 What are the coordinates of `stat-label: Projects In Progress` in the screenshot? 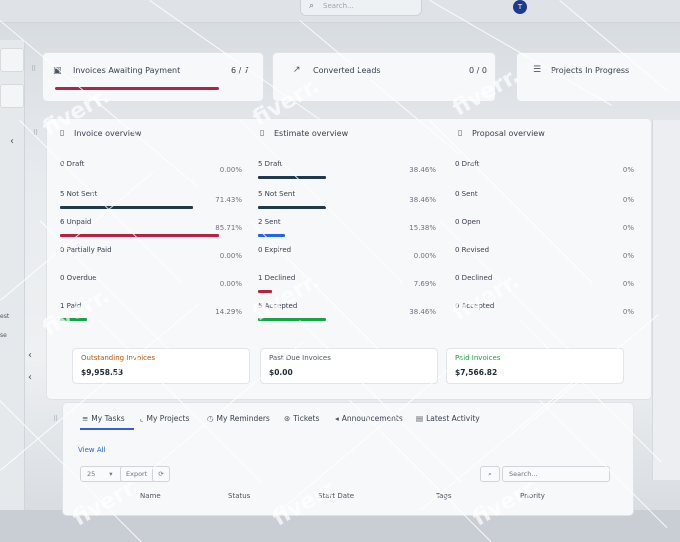 It's located at (590, 70).